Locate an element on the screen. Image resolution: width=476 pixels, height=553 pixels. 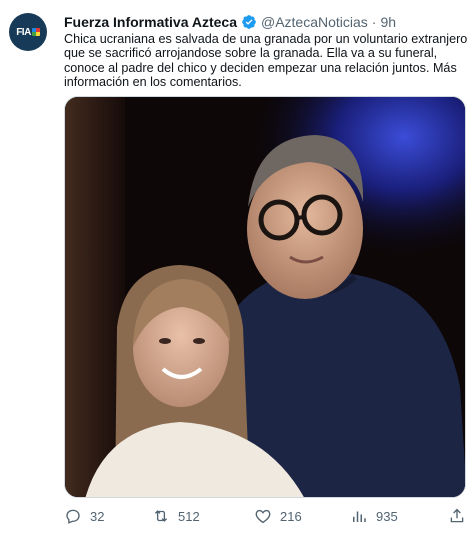
views-count: 935 is located at coordinates (387, 516).